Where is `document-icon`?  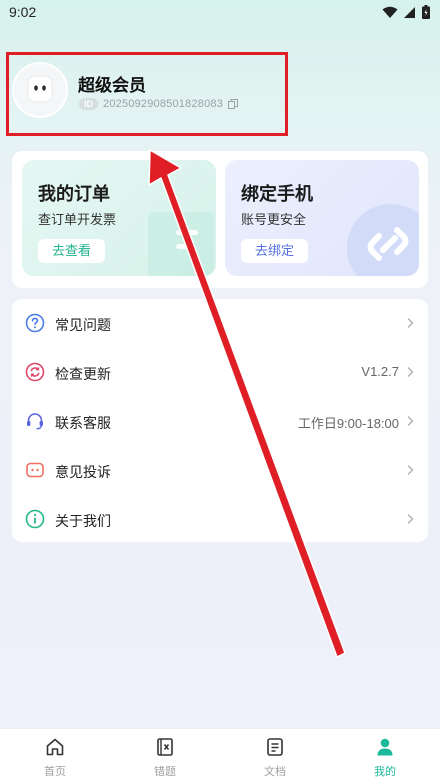
document-icon is located at coordinates (275, 747).